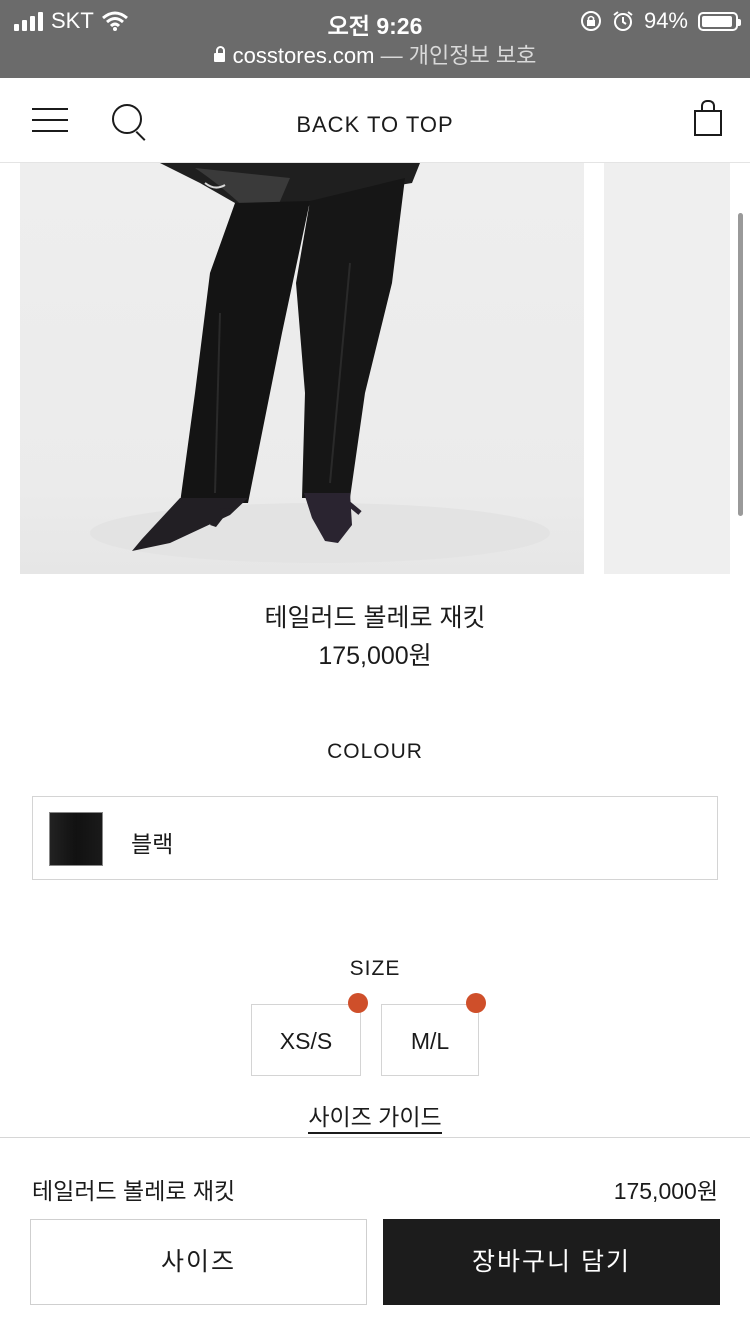 The image size is (750, 1335). Describe the element at coordinates (375, 1236) in the screenshot. I see `sticky-purchase-bar: 테일러드 볼레로 재킷 175,000원 사이즈 장바구니 담기` at that location.